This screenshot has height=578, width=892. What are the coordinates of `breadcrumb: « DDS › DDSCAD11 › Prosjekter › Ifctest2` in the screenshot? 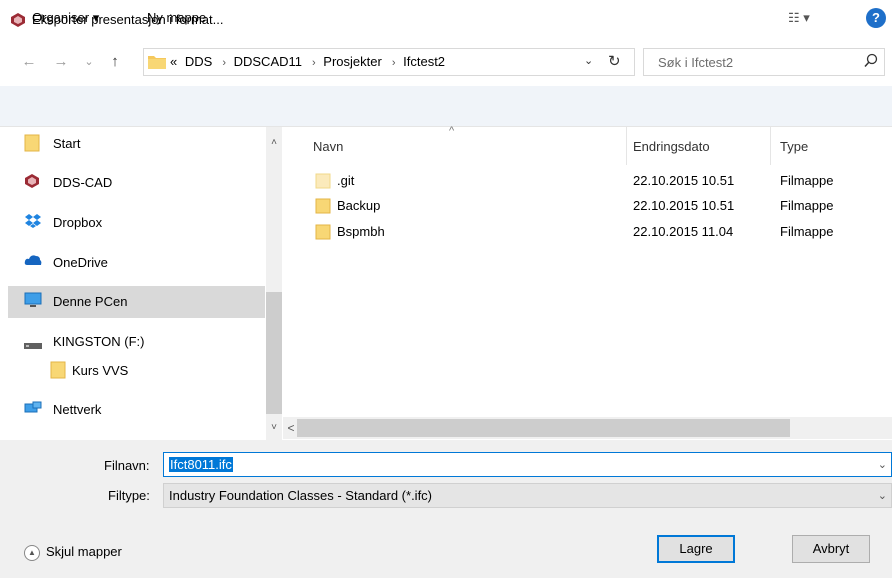 It's located at (309, 61).